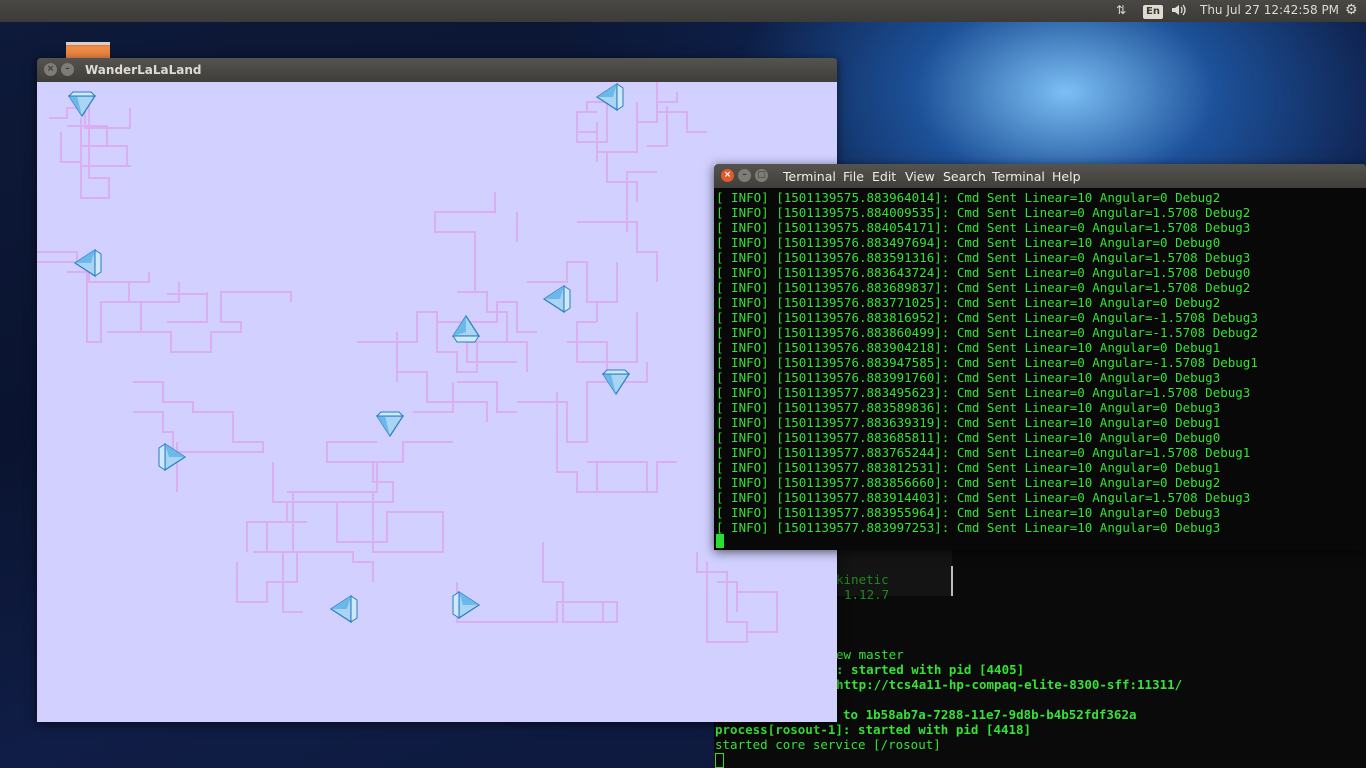  Describe the element at coordinates (1066, 176) in the screenshot. I see `menu-help: Help` at that location.